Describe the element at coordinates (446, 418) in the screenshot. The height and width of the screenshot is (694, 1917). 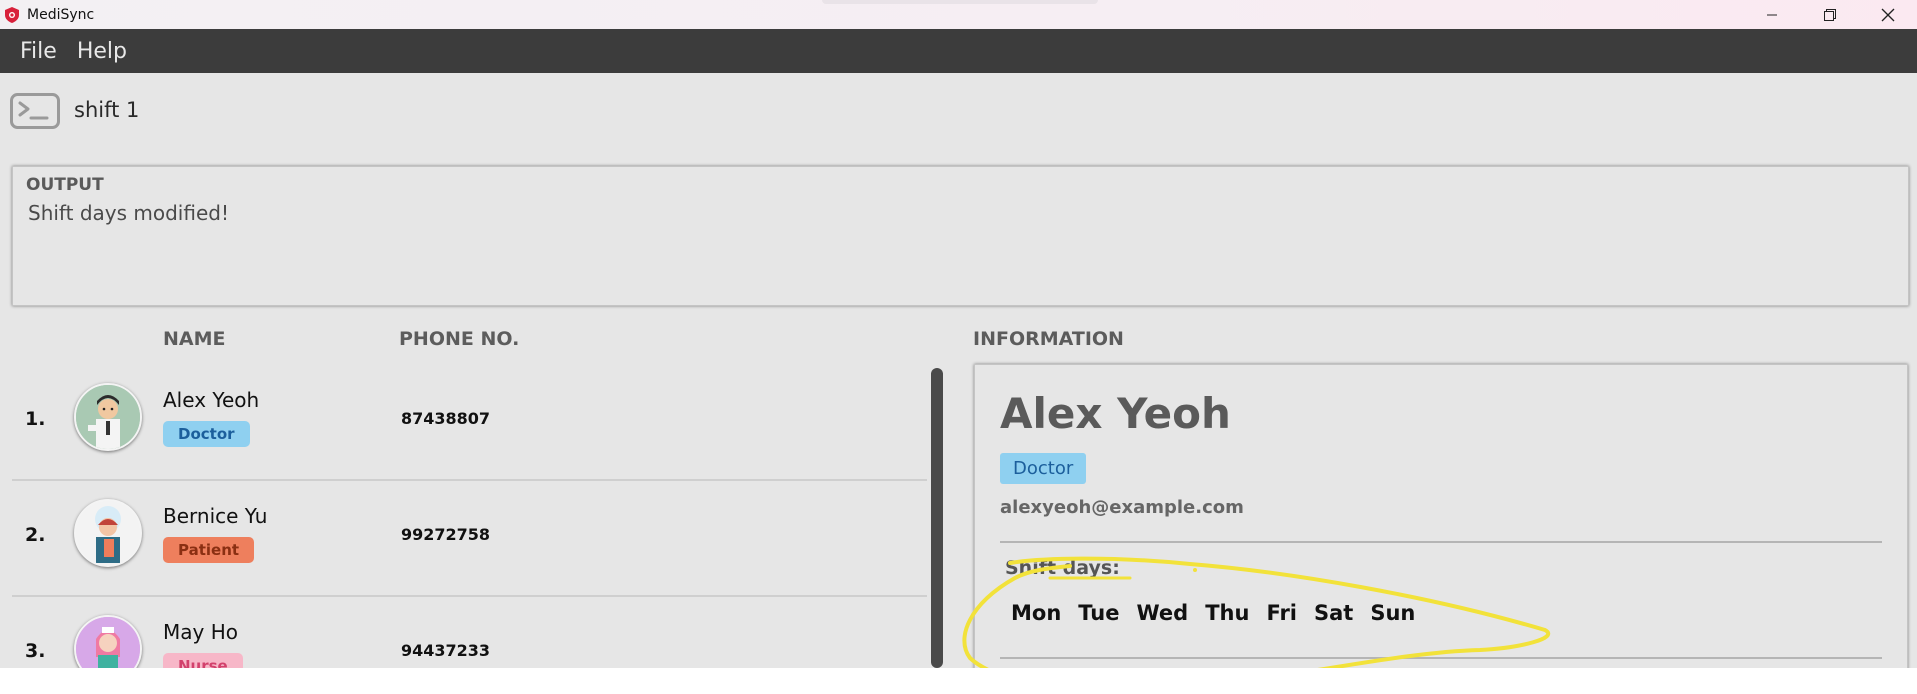
I see `phone-number: 87438807` at that location.